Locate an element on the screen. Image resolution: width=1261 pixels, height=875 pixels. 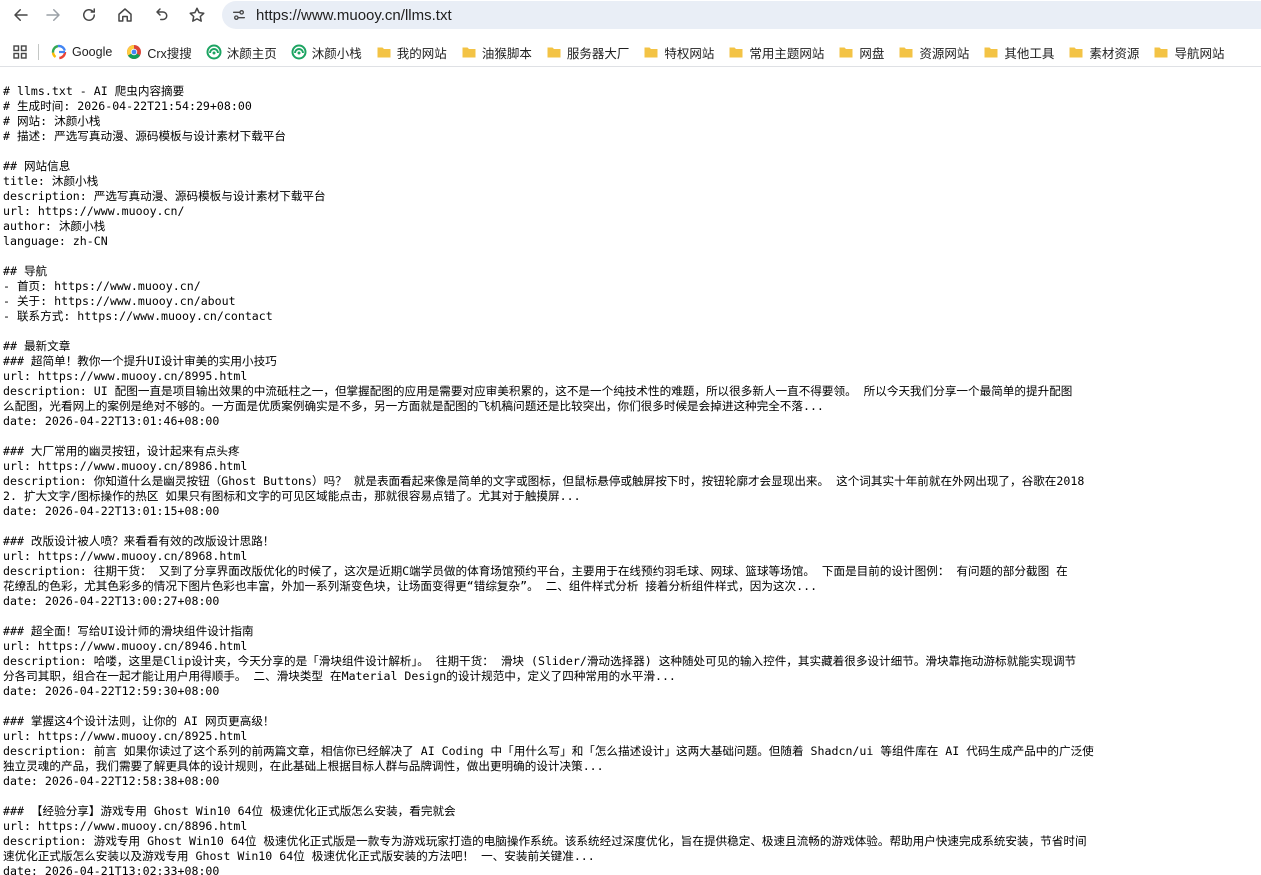
document-line: - 首页: https://www.muooy.cn/ is located at coordinates (102, 286).